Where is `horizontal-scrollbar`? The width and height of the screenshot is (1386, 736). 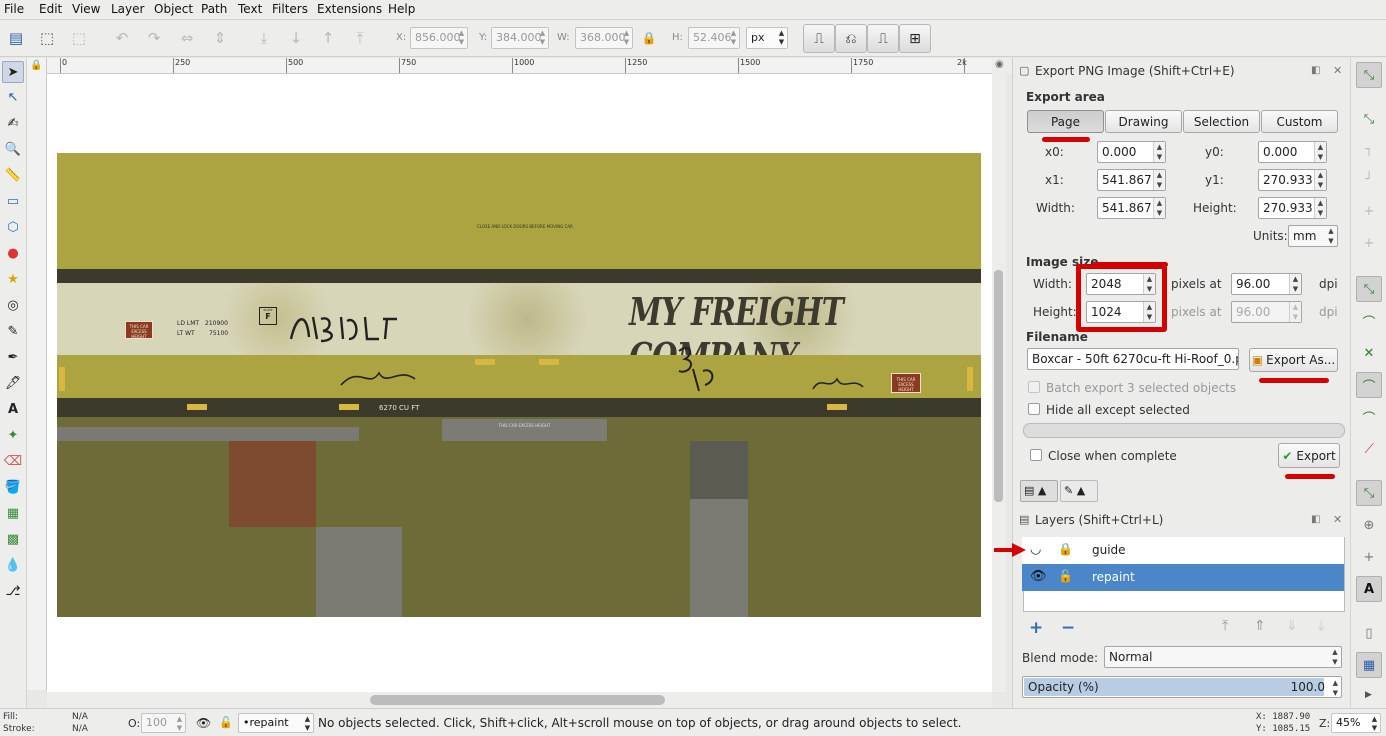 horizontal-scrollbar is located at coordinates (519, 700).